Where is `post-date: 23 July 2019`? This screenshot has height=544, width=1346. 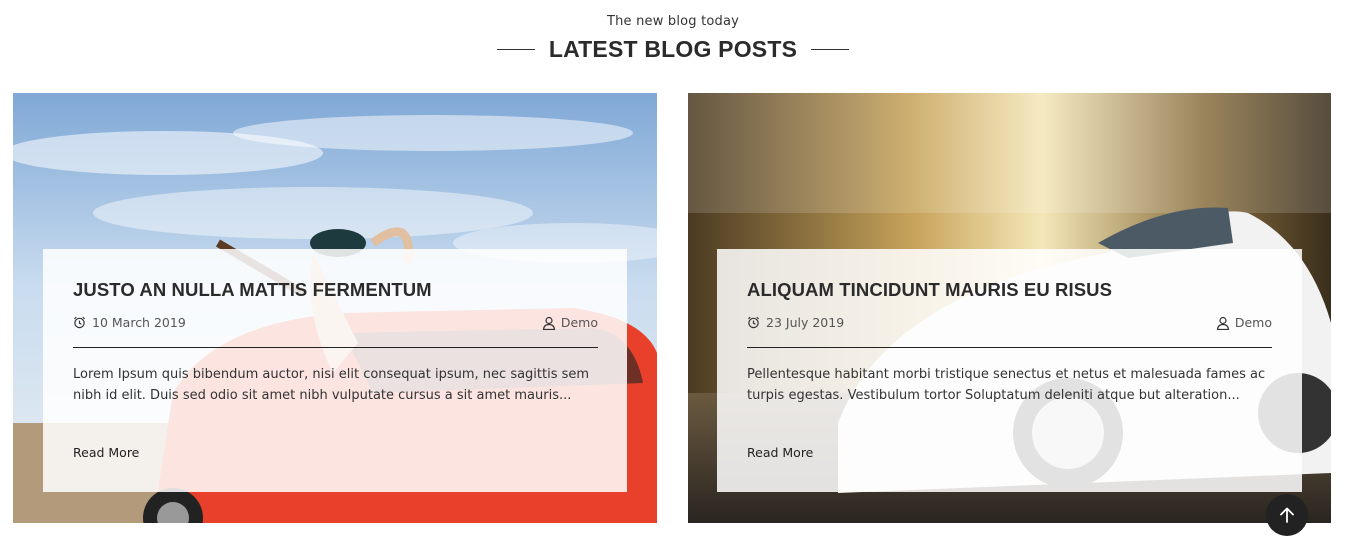 post-date: 23 July 2019 is located at coordinates (795, 322).